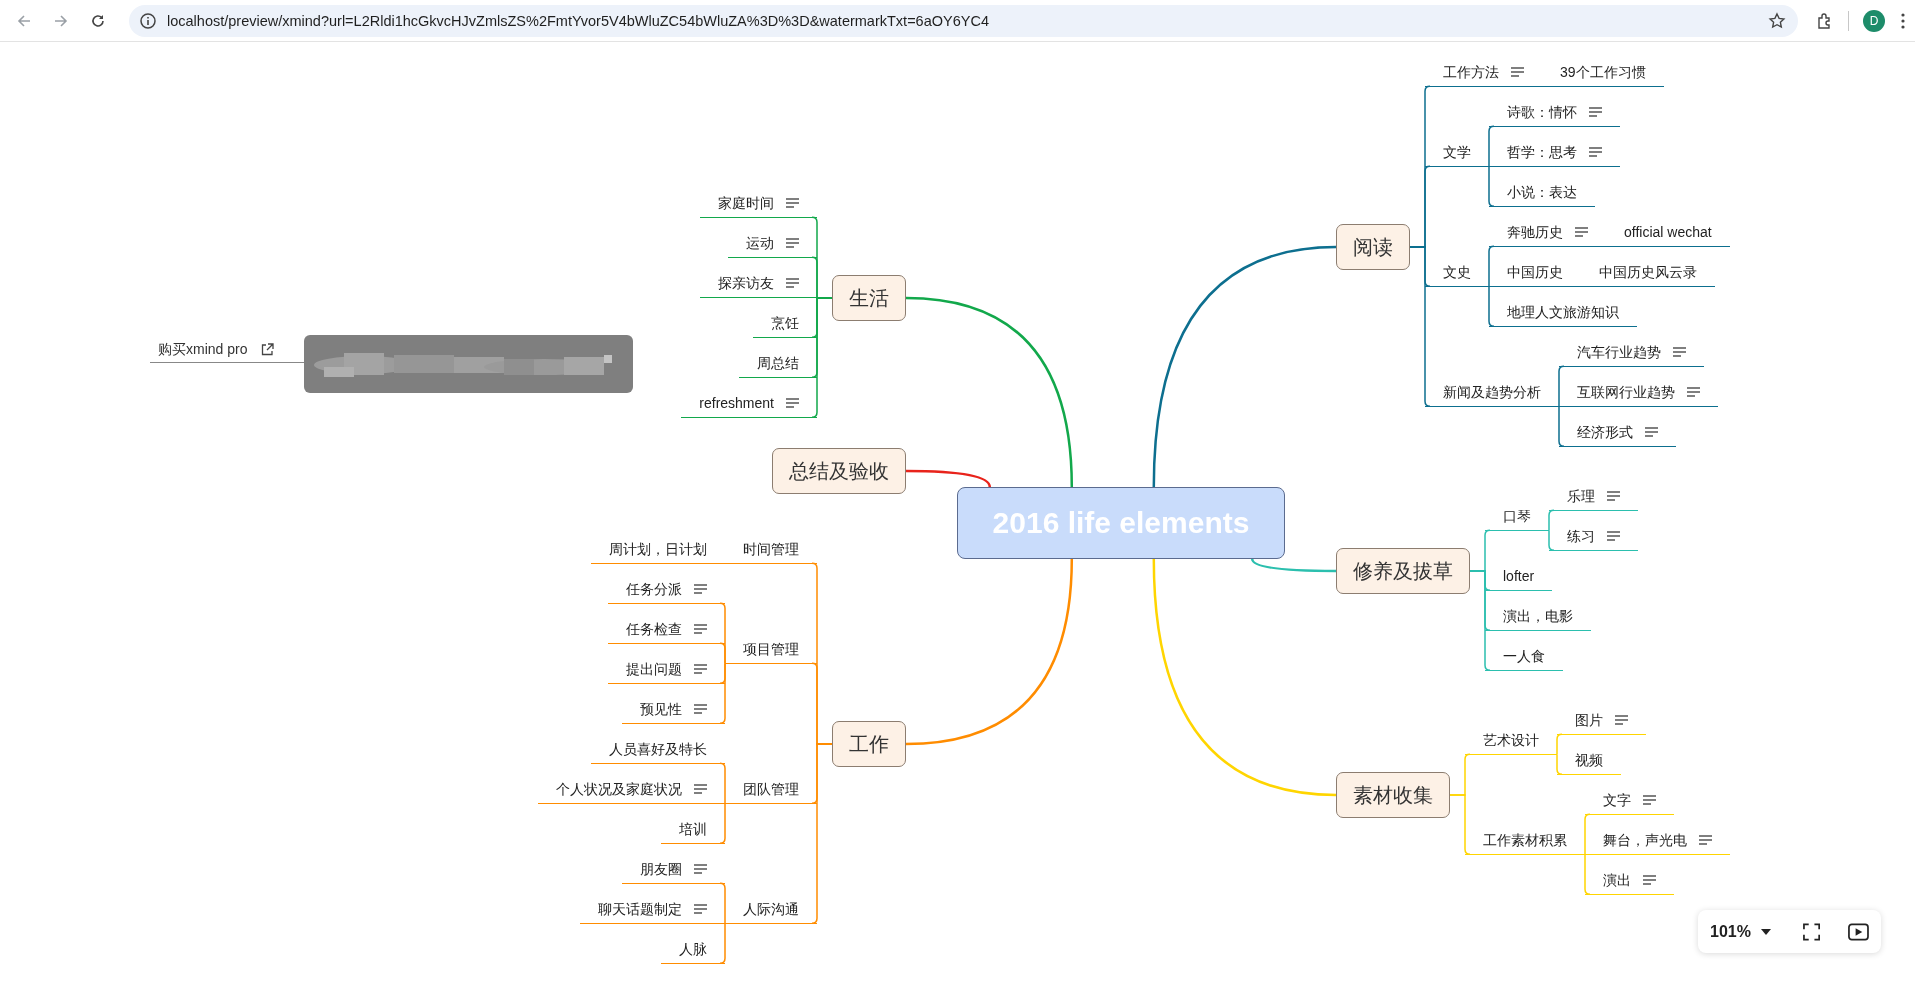 The image size is (1915, 990). What do you see at coordinates (760, 243) in the screenshot?
I see `subtopic-text: 运动` at bounding box center [760, 243].